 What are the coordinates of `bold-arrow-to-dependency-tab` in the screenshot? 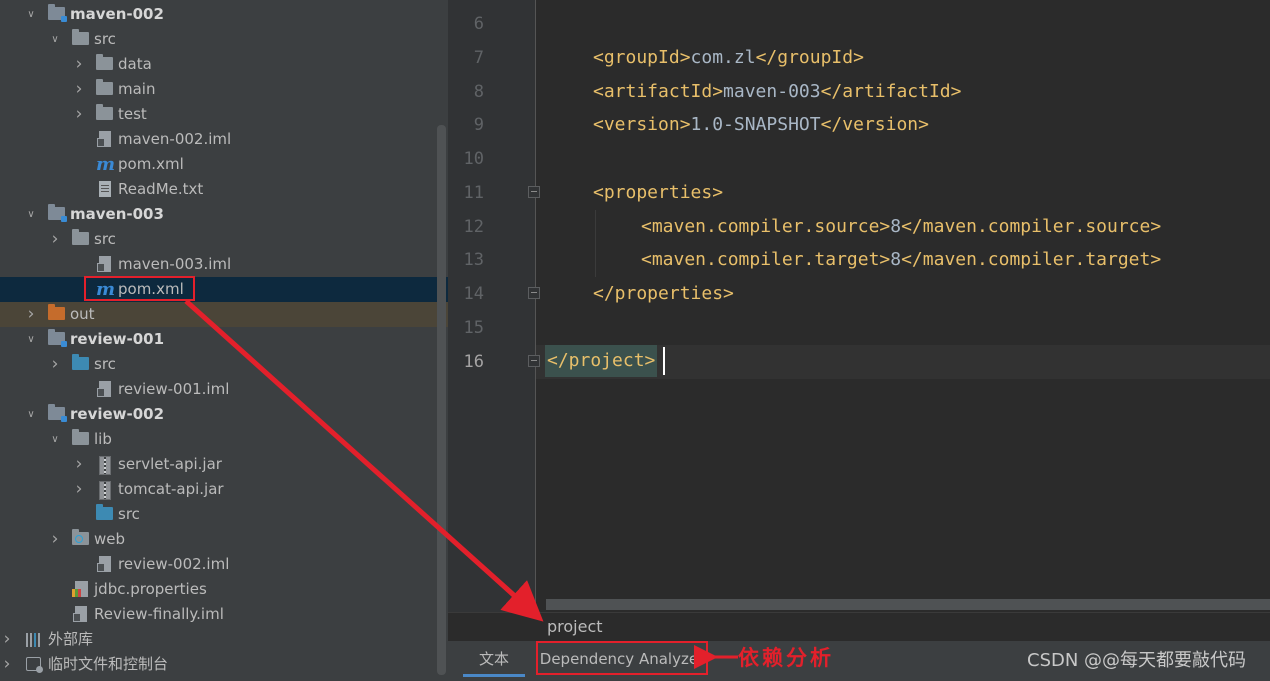 It's located at (364, 460).